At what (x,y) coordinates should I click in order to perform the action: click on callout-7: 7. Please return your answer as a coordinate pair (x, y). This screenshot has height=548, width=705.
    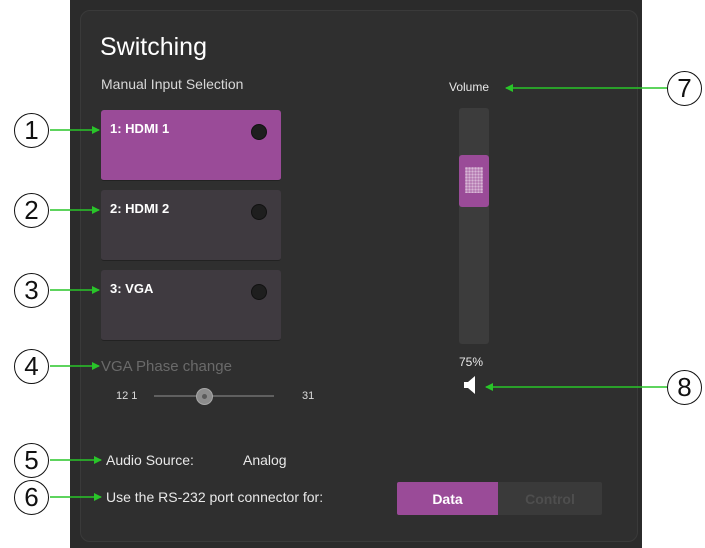
    Looking at the image, I should click on (684, 88).